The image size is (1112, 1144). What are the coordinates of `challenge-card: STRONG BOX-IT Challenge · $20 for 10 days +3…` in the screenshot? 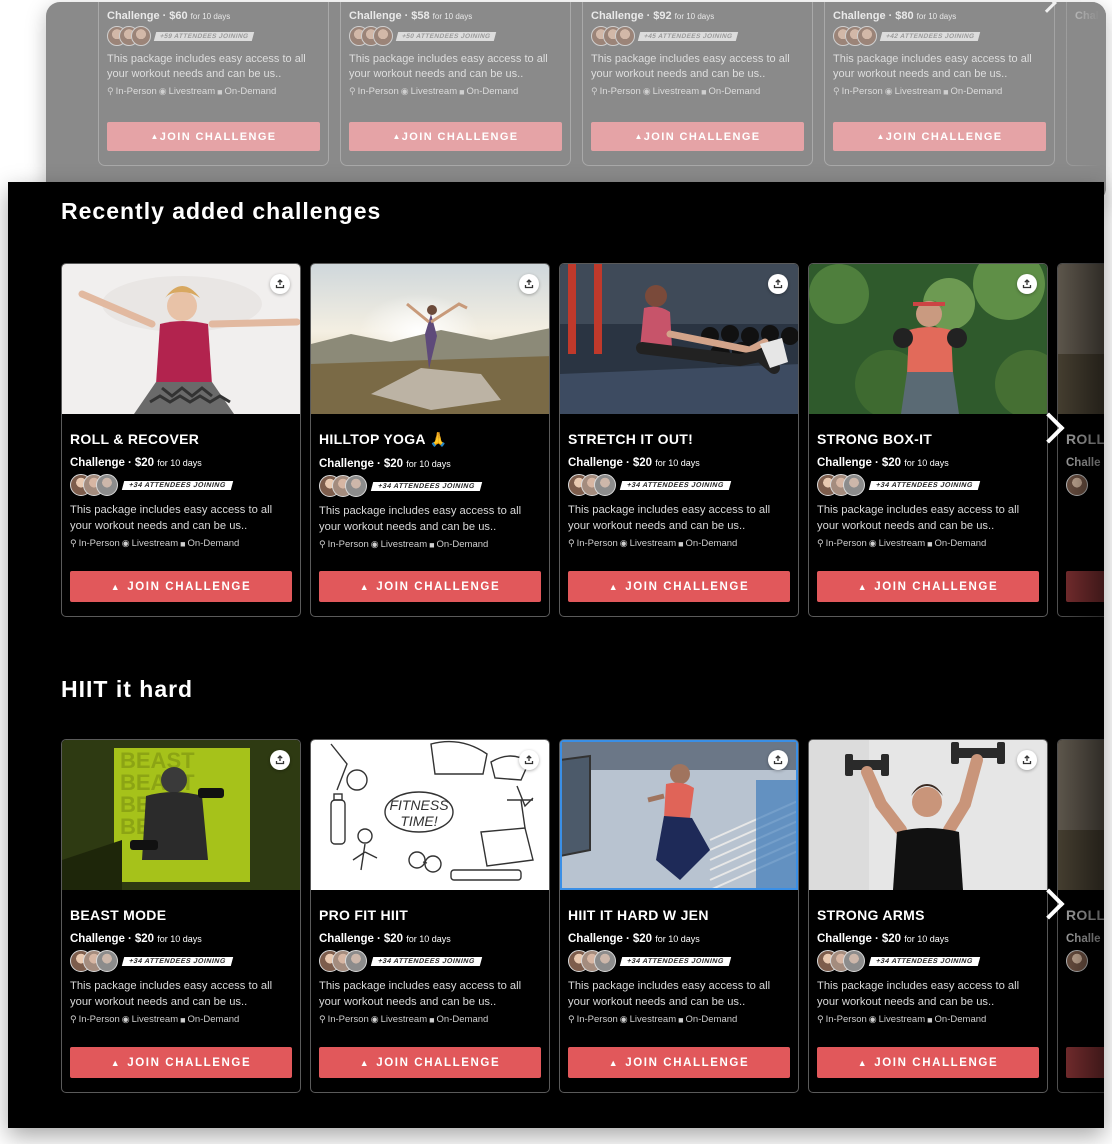 It's located at (928, 440).